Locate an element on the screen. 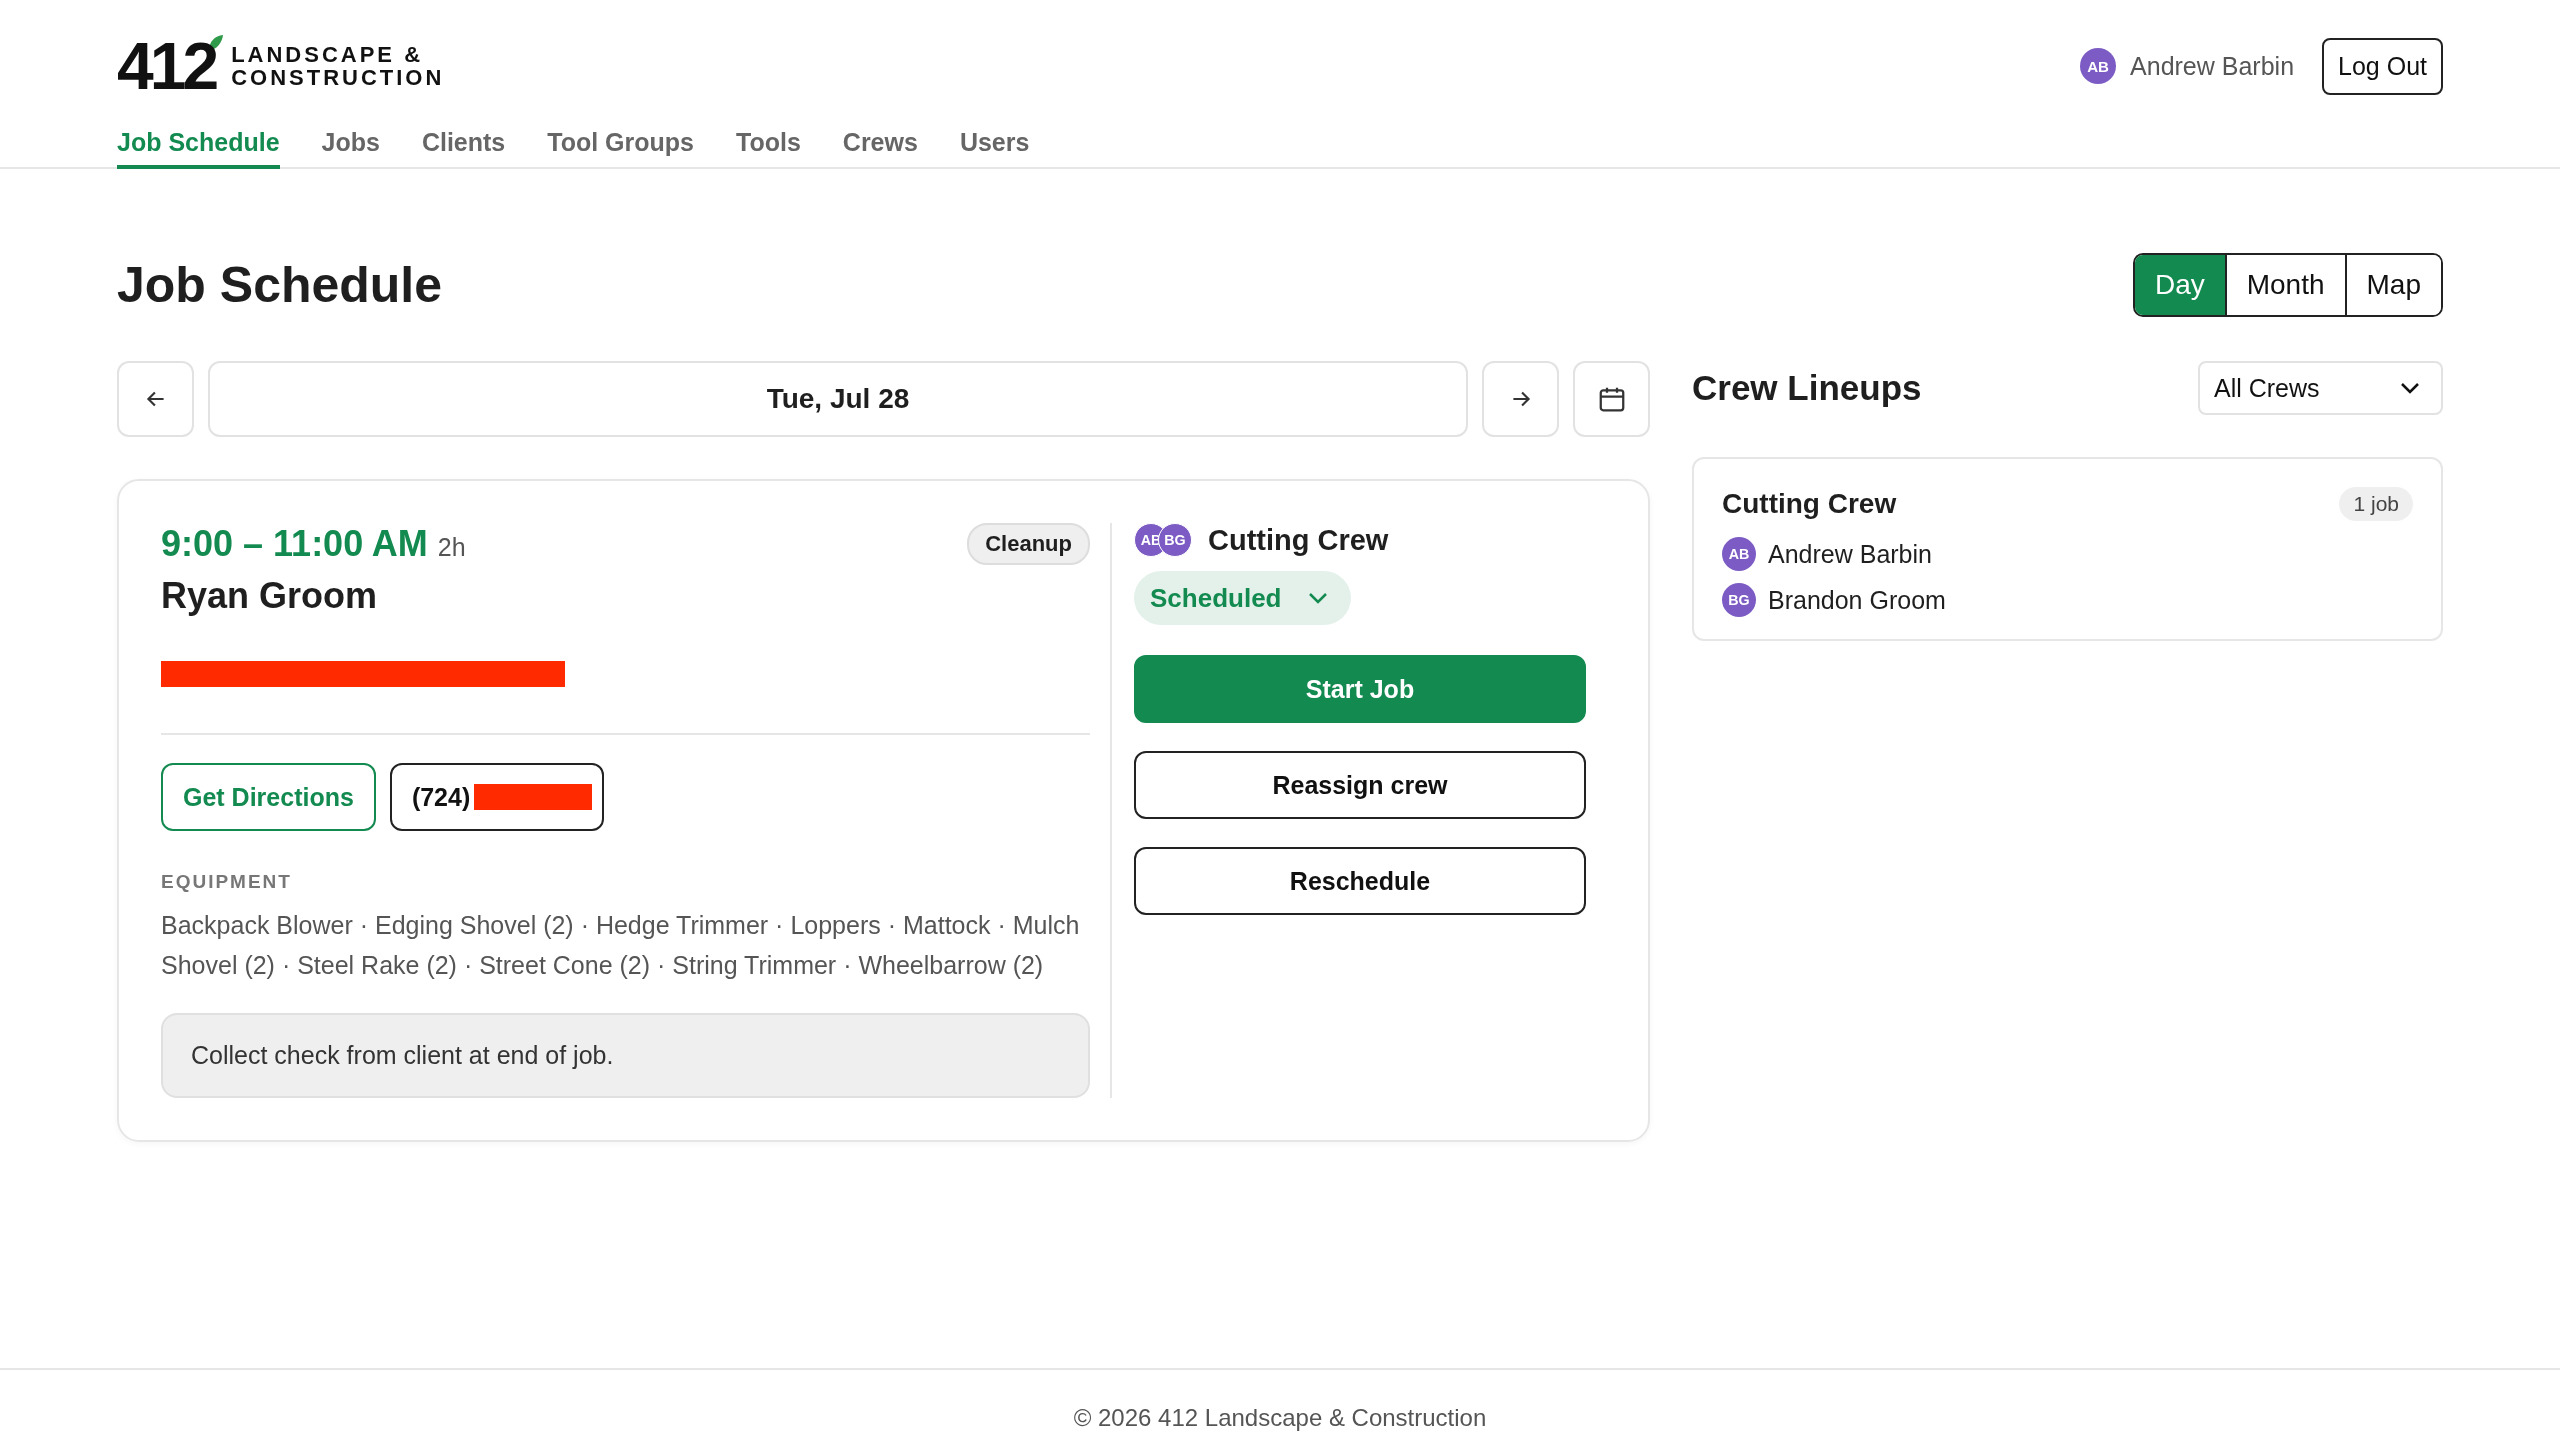 This screenshot has height=1448, width=2560. user-name: Andrew Barbin is located at coordinates (2212, 66).